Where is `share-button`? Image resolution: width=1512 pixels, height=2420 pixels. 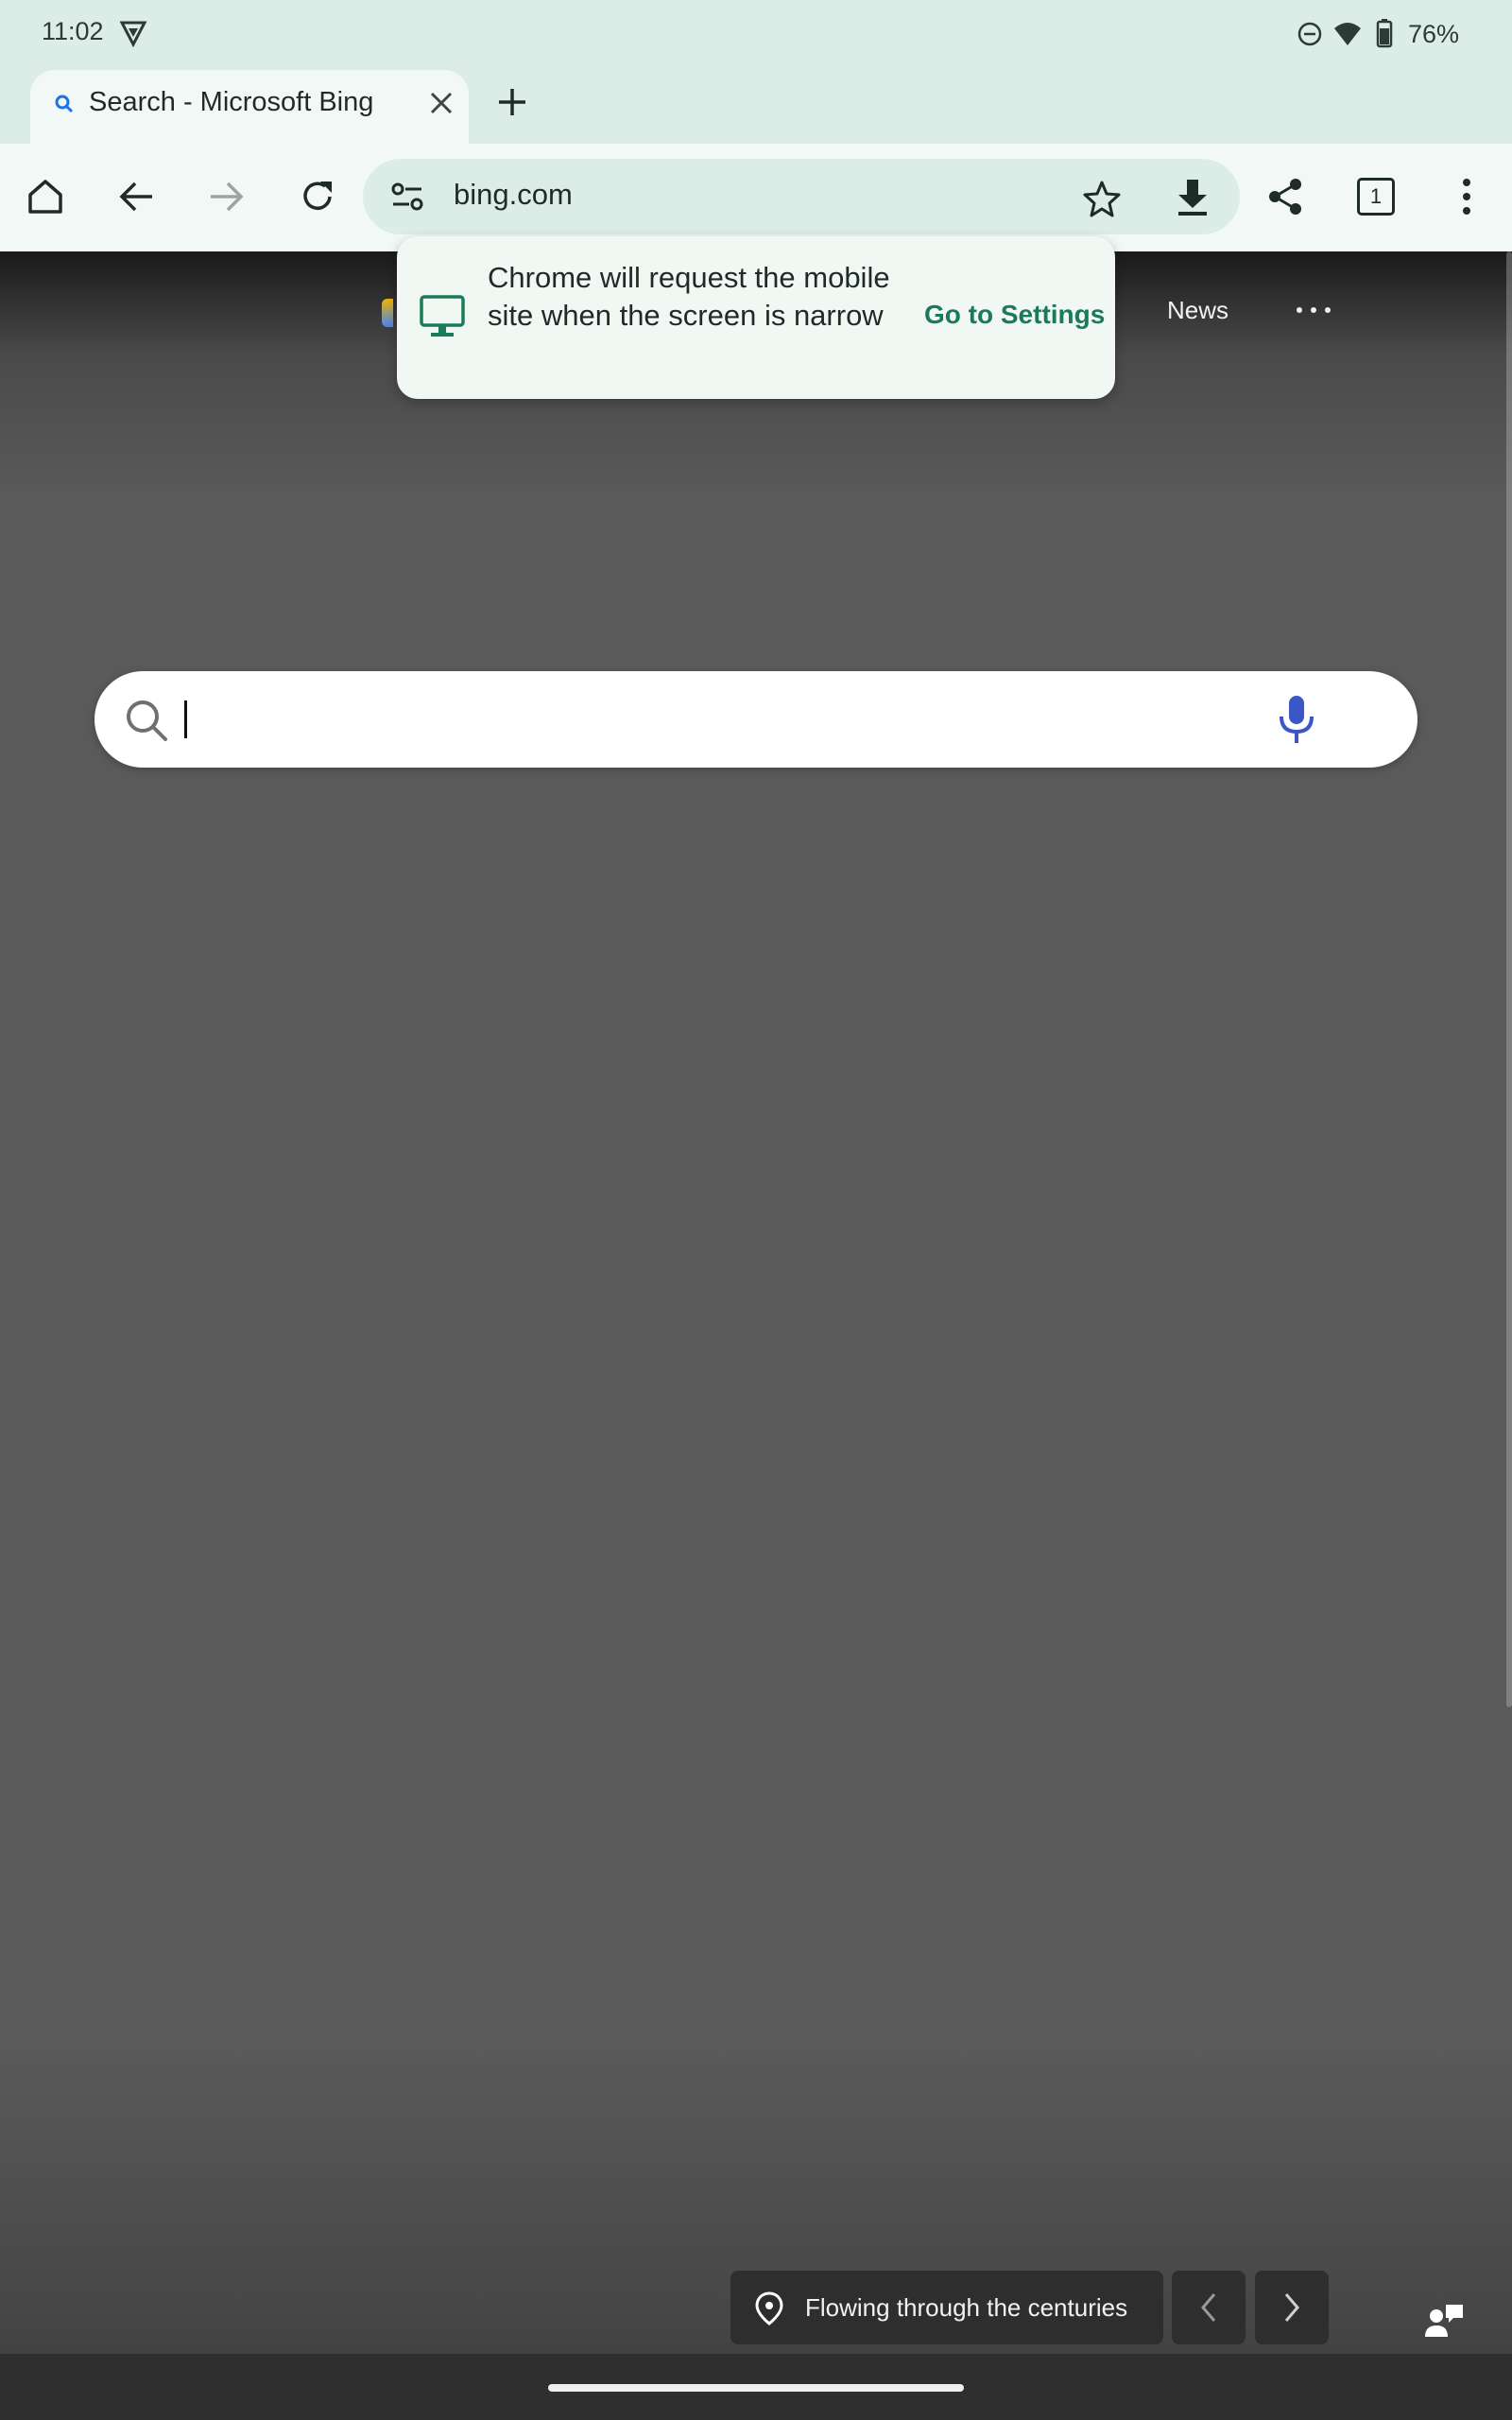 share-button is located at coordinates (1285, 196).